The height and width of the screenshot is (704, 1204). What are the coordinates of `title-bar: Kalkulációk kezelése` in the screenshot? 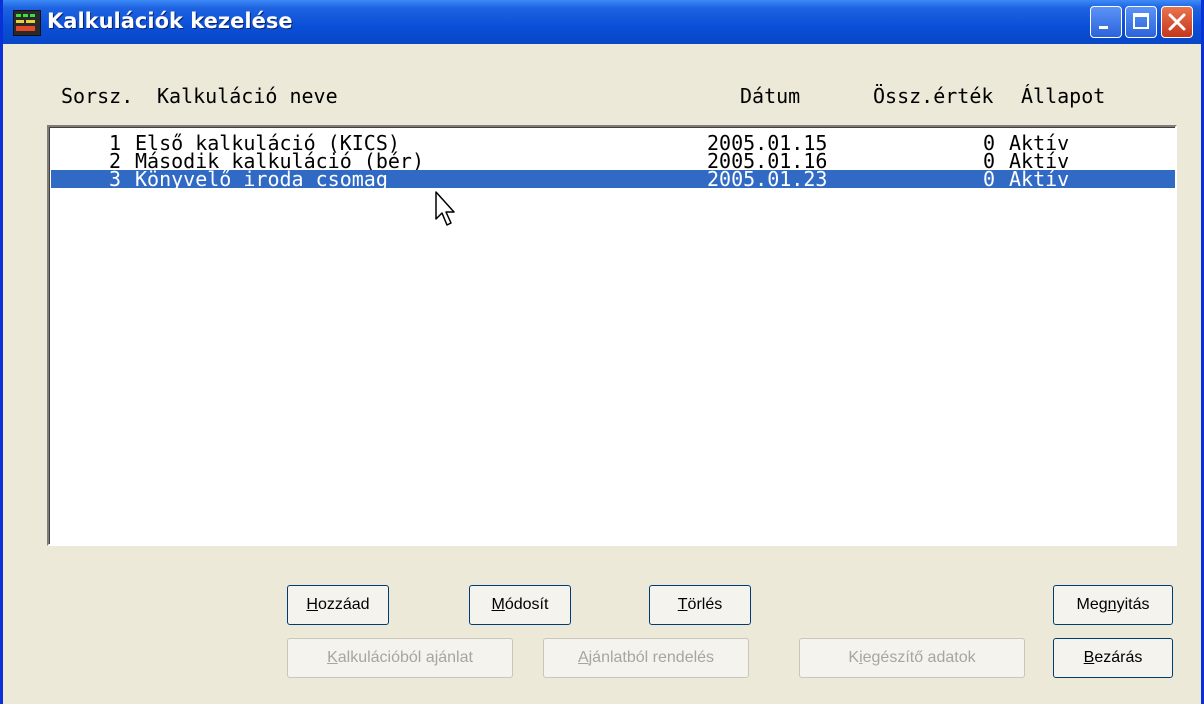 It's located at (602, 22).